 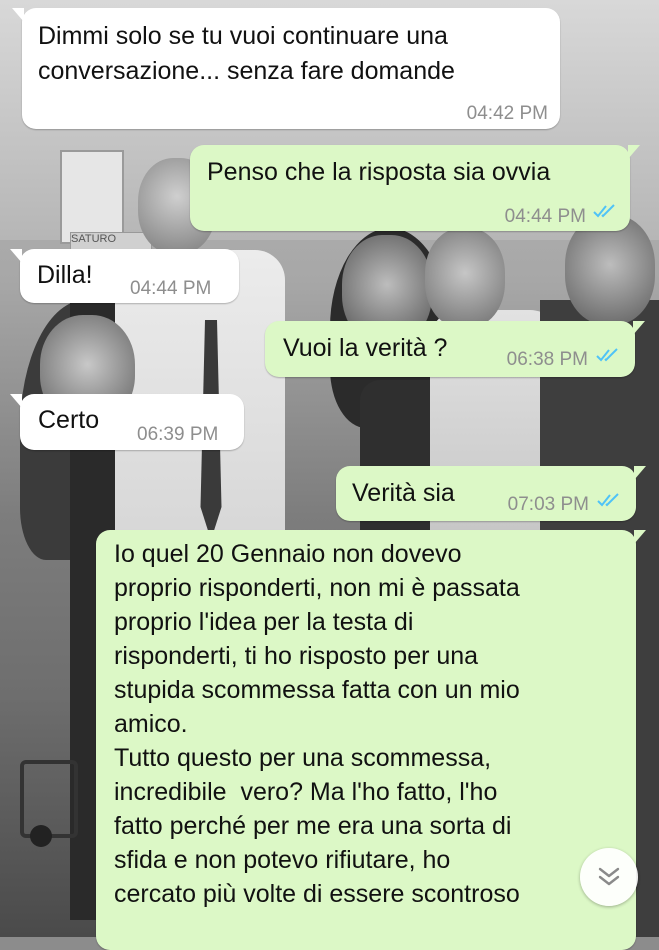 What do you see at coordinates (124, 276) in the screenshot?
I see `incoming-message-bubble: Dilla! 04:44 PM` at bounding box center [124, 276].